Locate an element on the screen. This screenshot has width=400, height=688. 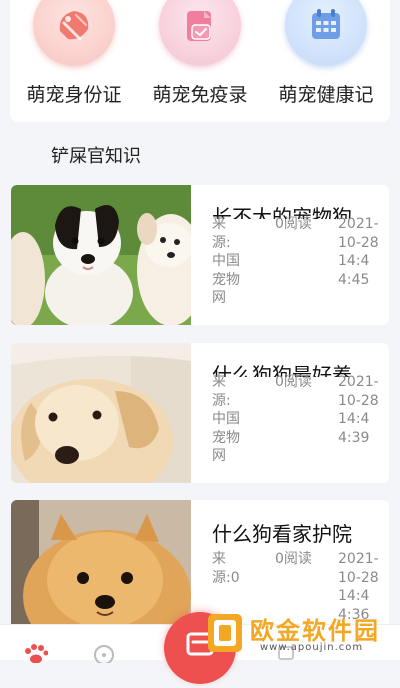
id-card-icon is located at coordinates (74, 33).